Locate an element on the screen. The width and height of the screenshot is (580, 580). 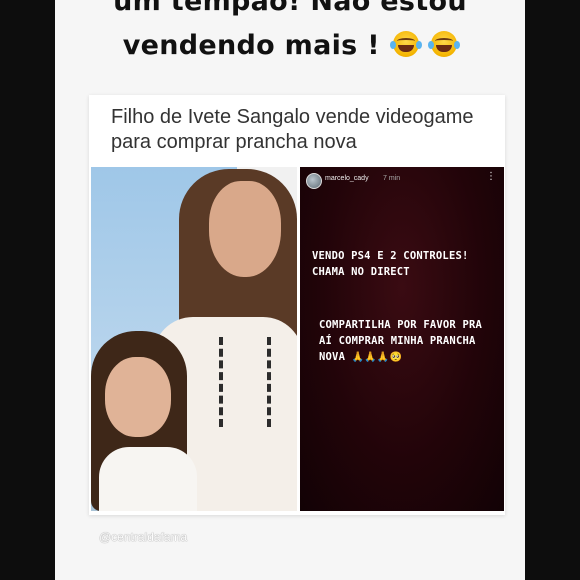
caption-line-1: um tempão! Não estou is located at coordinates (290, 8).